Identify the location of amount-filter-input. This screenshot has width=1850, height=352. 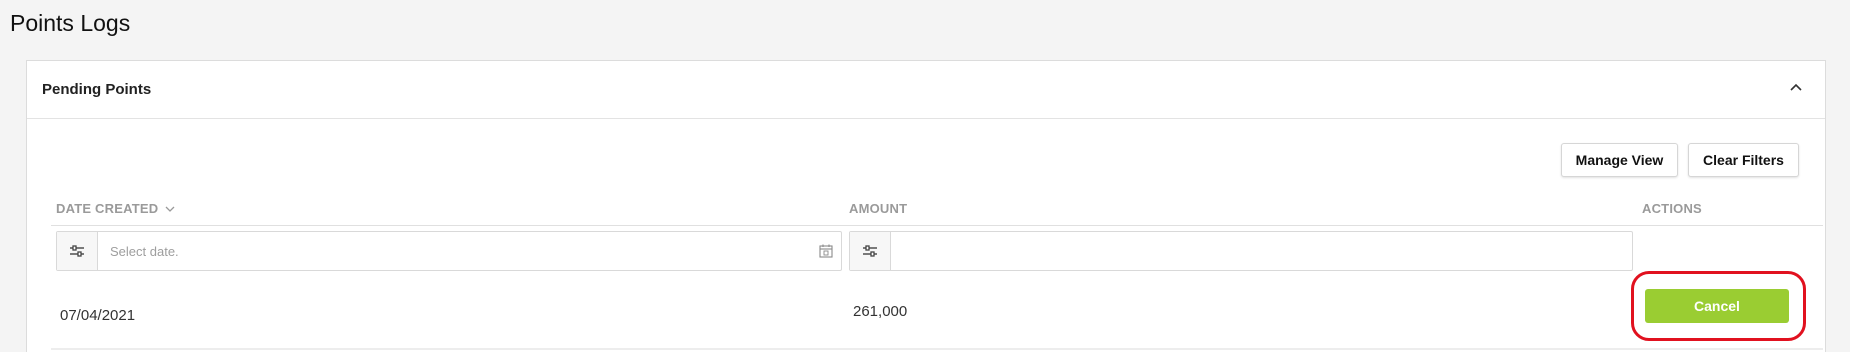
(1261, 251).